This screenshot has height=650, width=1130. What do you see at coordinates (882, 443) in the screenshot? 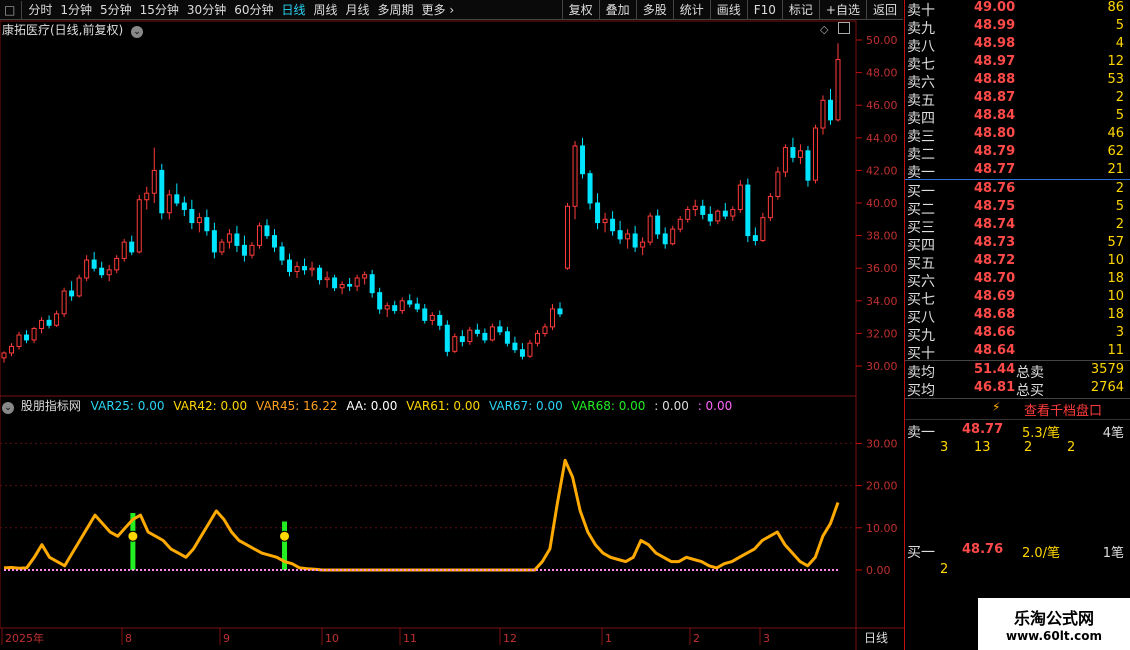
I see `indicator-tick-label: 30.00` at bounding box center [882, 443].